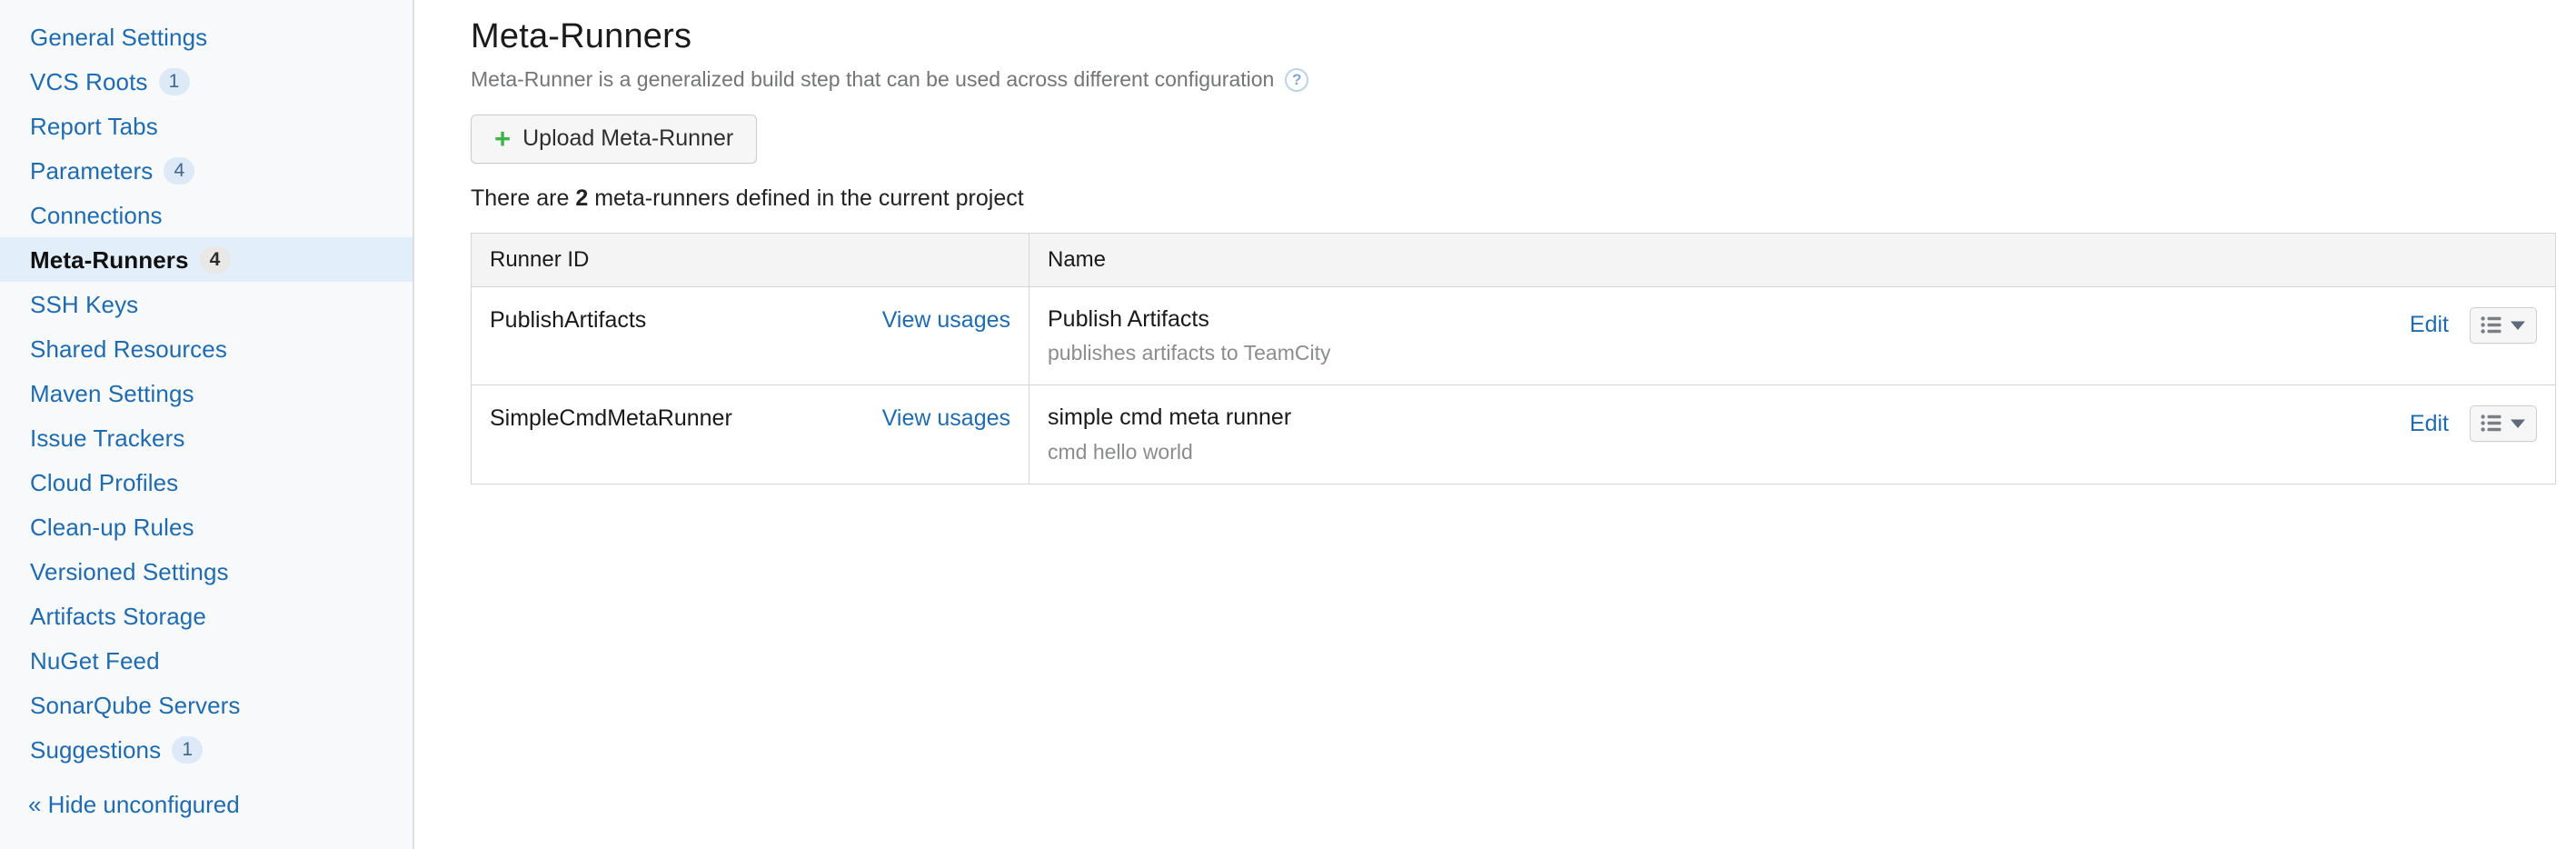  I want to click on sidebar-item-label: Artifacts Storage, so click(118, 616).